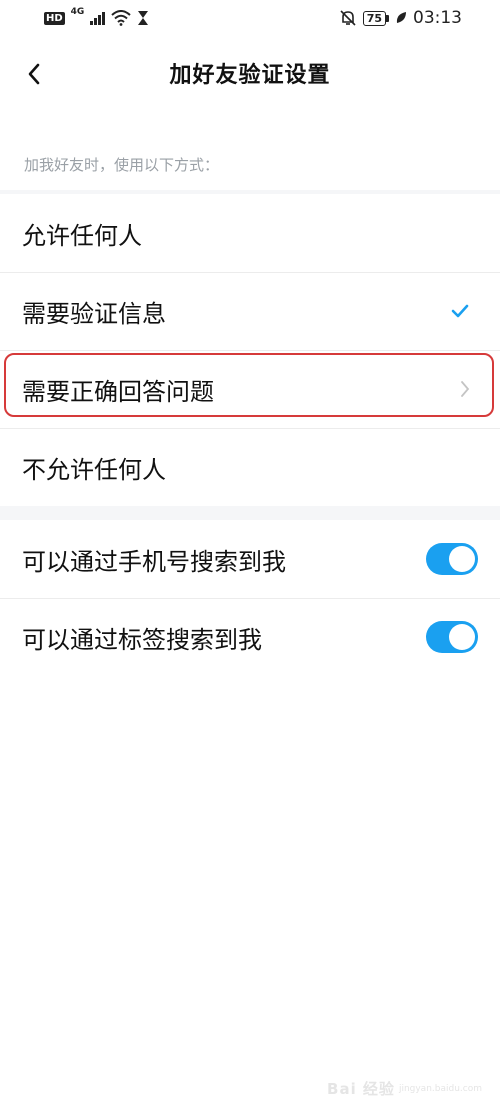  Describe the element at coordinates (250, 467) in the screenshot. I see `option-allow-none: 不允许任何人` at that location.